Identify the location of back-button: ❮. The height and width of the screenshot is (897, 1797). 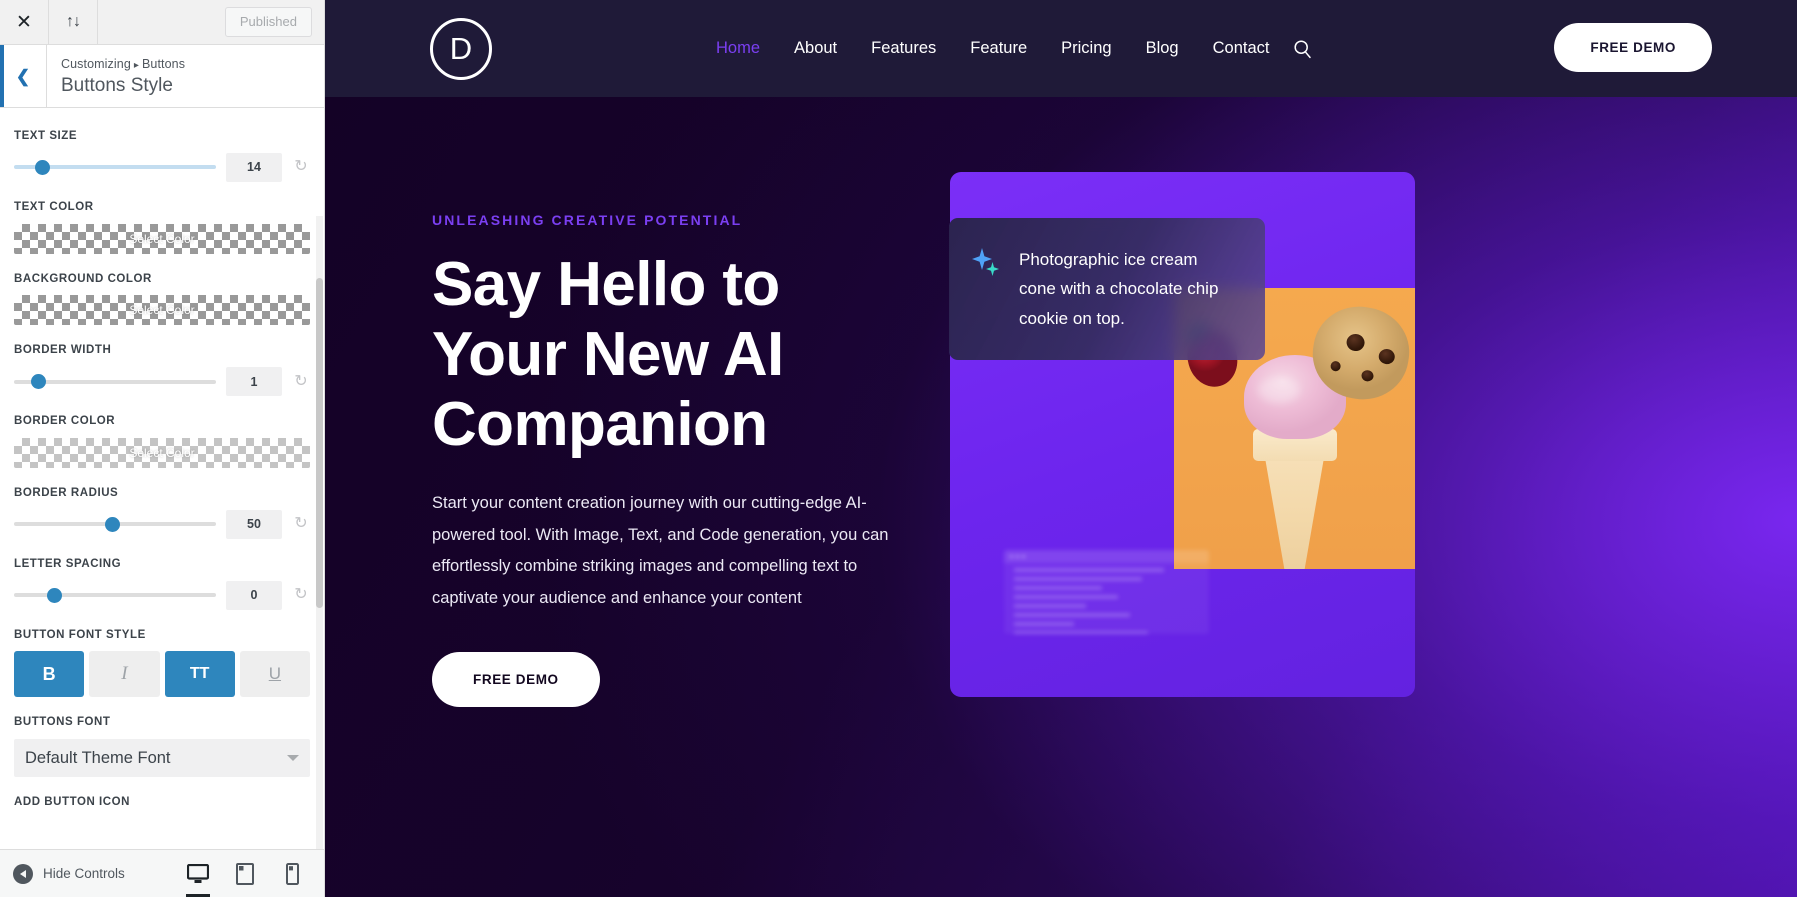
(23, 76).